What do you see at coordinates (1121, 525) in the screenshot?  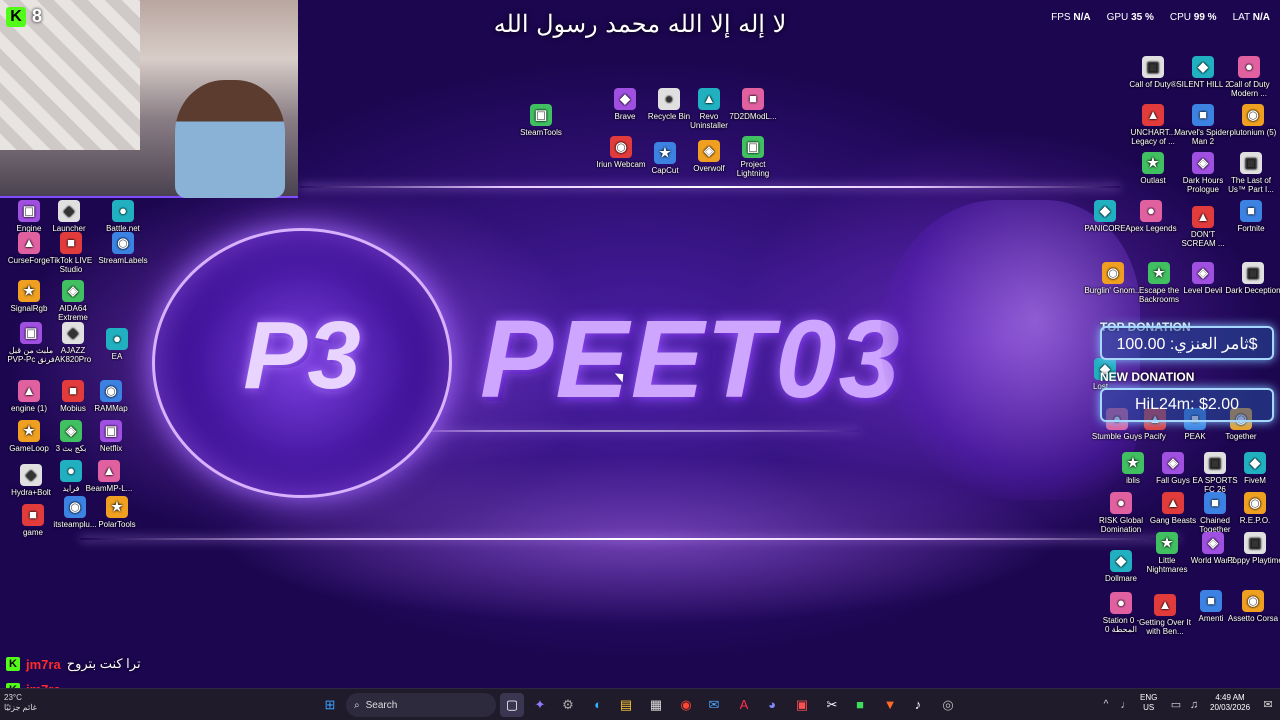 I see `shortcut-label: RISK Global Domination` at bounding box center [1121, 525].